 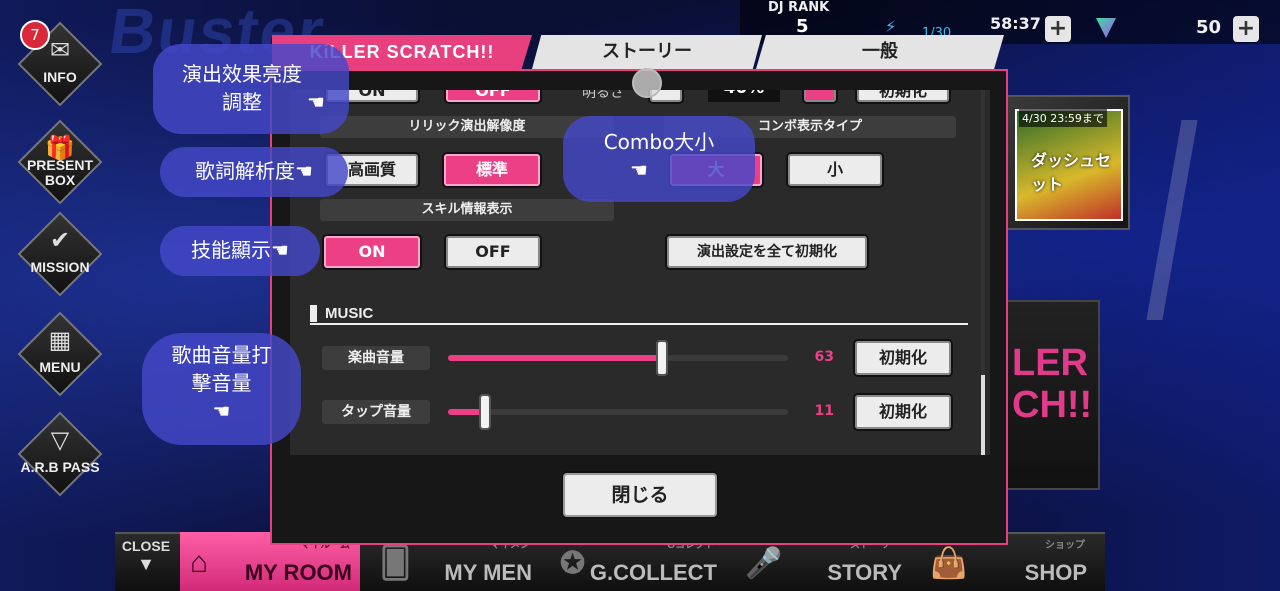 What do you see at coordinates (820, 97) in the screenshot?
I see `brightness-increase-button` at bounding box center [820, 97].